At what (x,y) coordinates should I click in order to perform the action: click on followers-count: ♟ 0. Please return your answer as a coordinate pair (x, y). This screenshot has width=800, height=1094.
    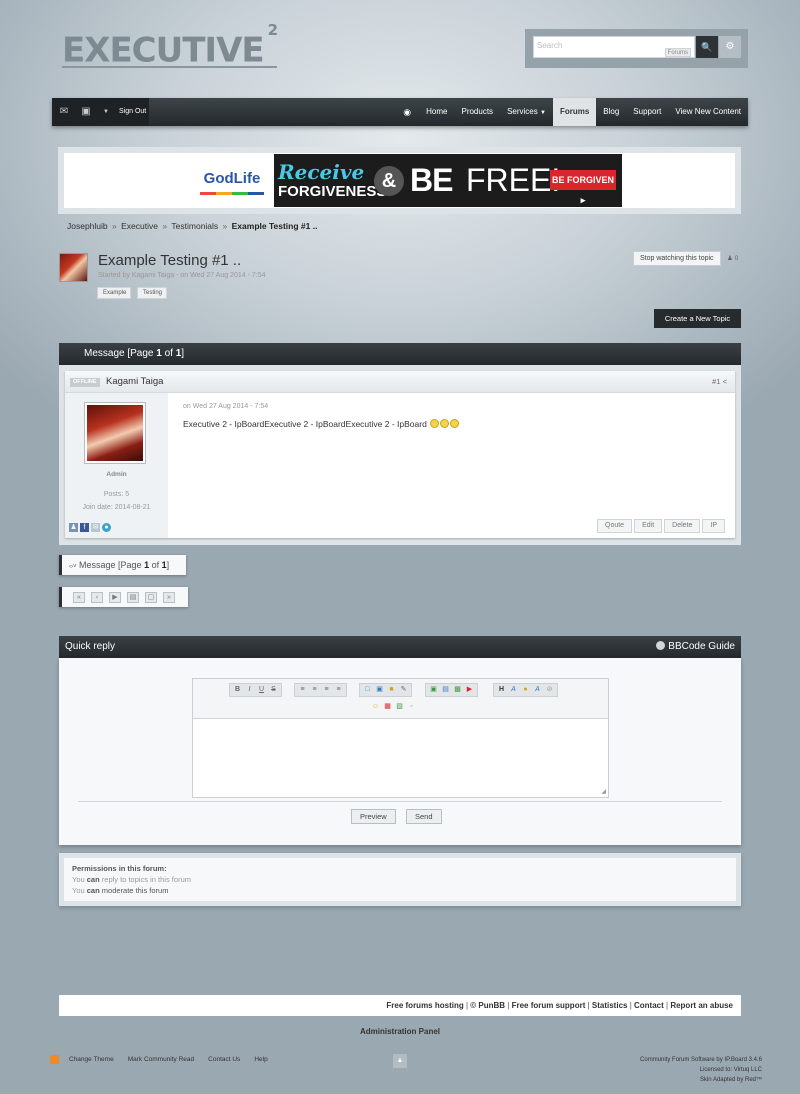
    Looking at the image, I should click on (732, 258).